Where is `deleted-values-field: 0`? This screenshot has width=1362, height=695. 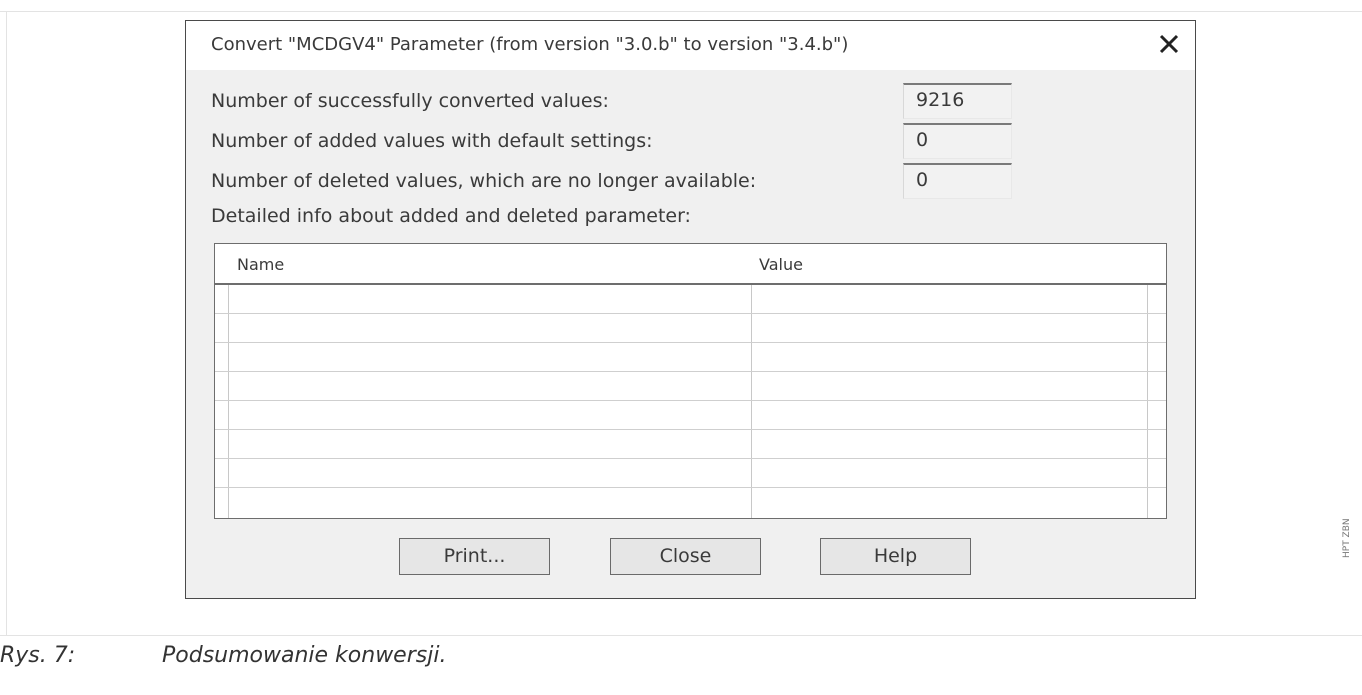
deleted-values-field: 0 is located at coordinates (957, 181).